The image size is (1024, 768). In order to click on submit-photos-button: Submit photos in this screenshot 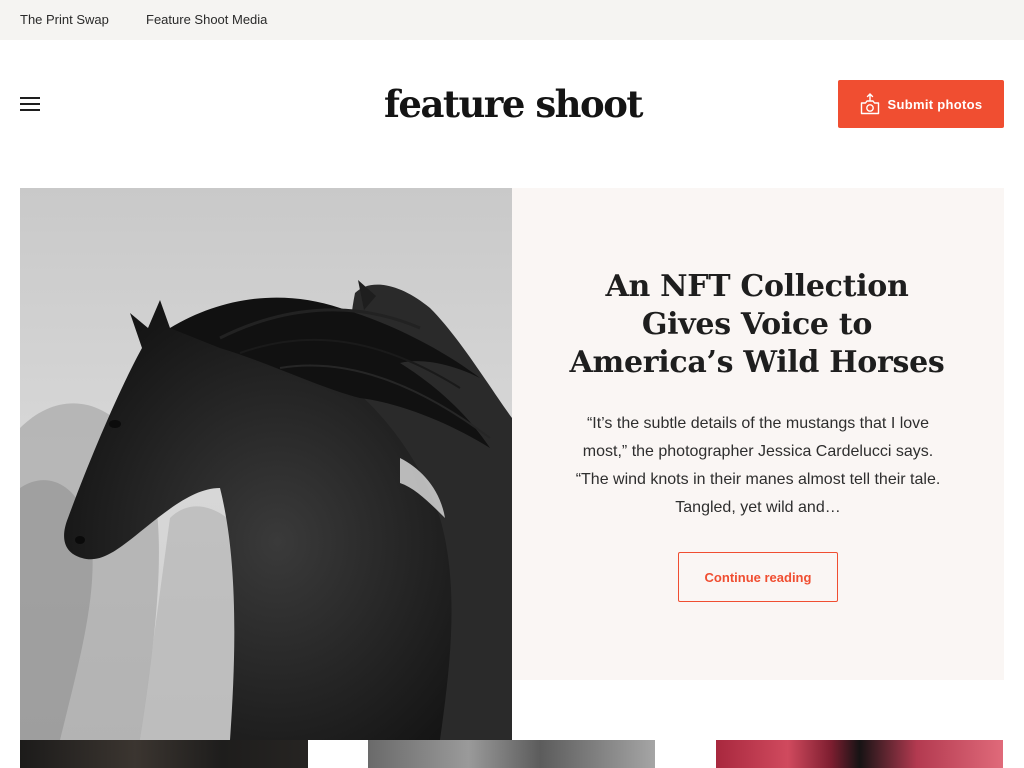, I will do `click(921, 104)`.